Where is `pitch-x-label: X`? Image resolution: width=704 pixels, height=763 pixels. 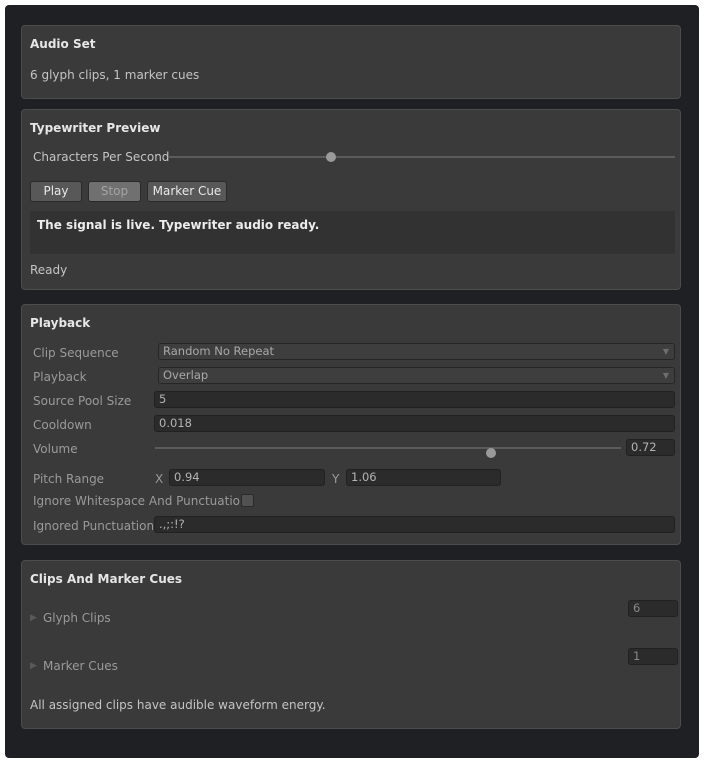 pitch-x-label: X is located at coordinates (159, 479).